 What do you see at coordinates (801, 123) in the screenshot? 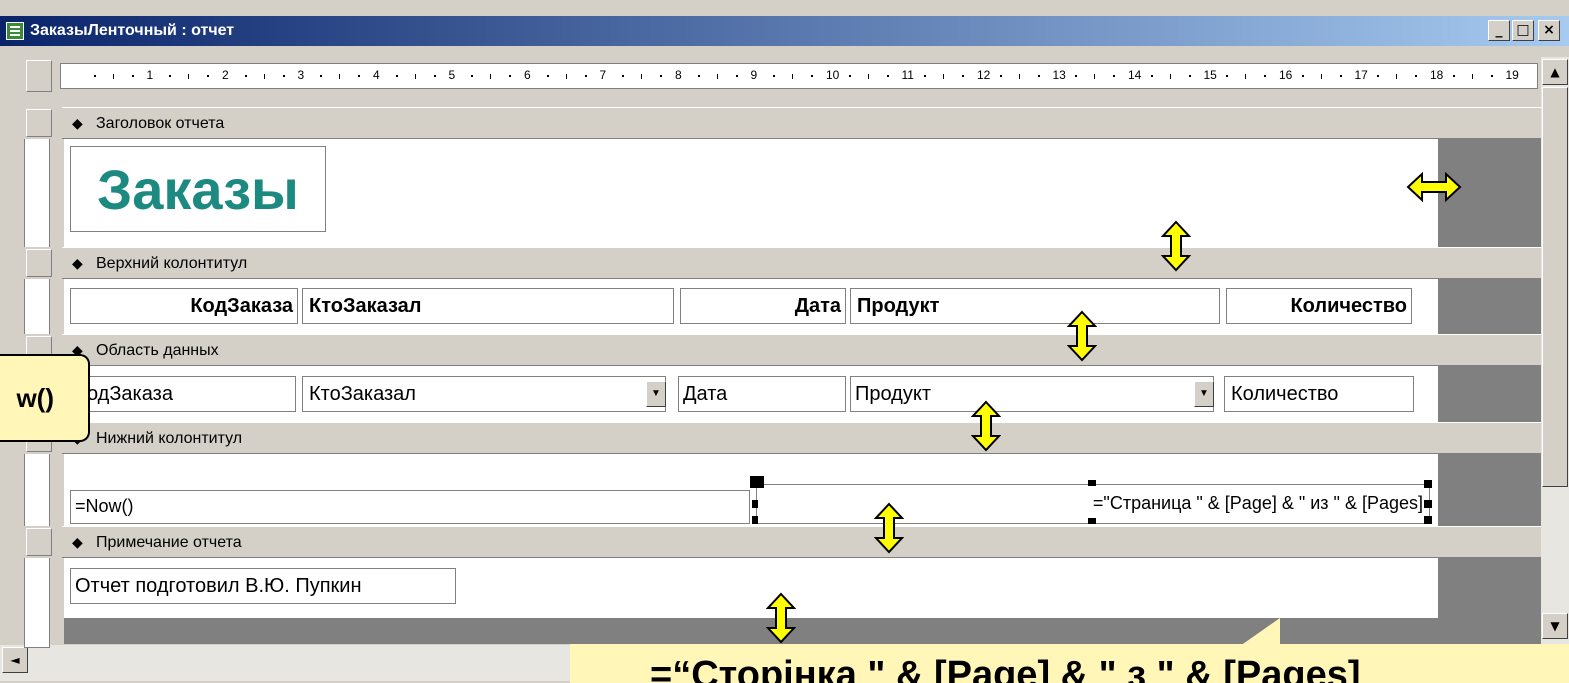
I see `section-bar: ◆ Заголовок отчета` at bounding box center [801, 123].